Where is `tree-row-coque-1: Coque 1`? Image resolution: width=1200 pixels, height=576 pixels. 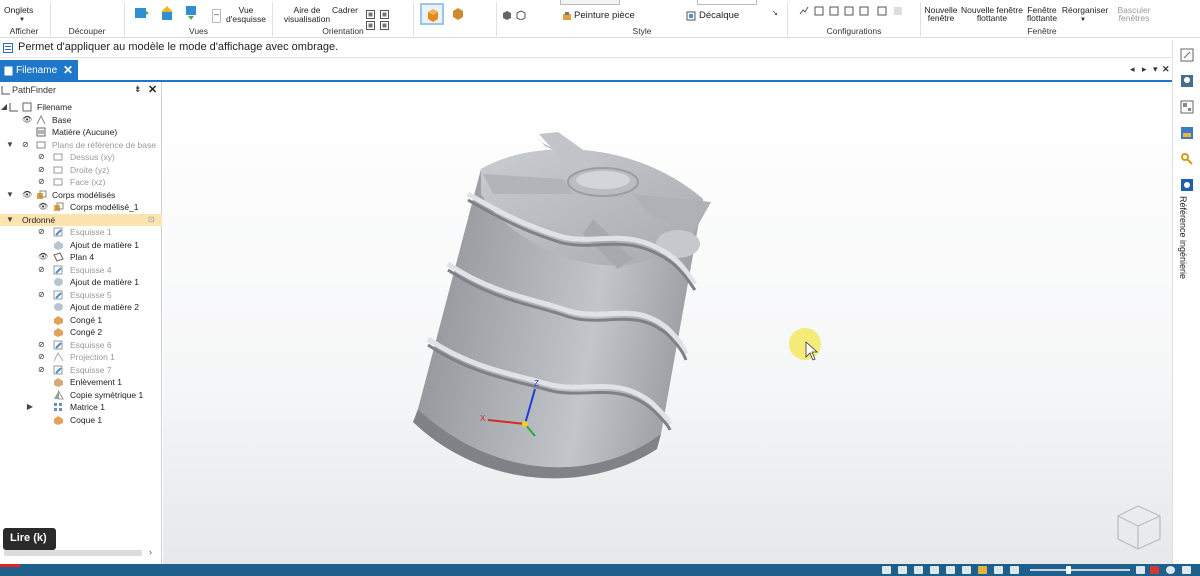
tree-row-coque-1: Coque 1 is located at coordinates (81, 420).